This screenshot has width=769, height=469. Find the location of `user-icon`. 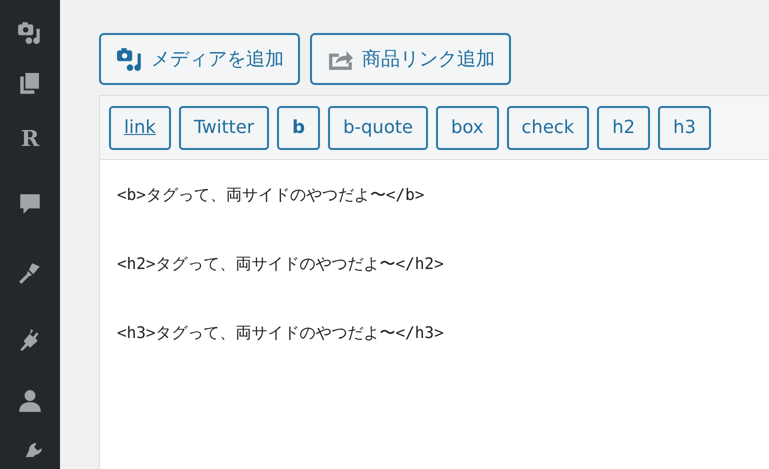

user-icon is located at coordinates (30, 401).